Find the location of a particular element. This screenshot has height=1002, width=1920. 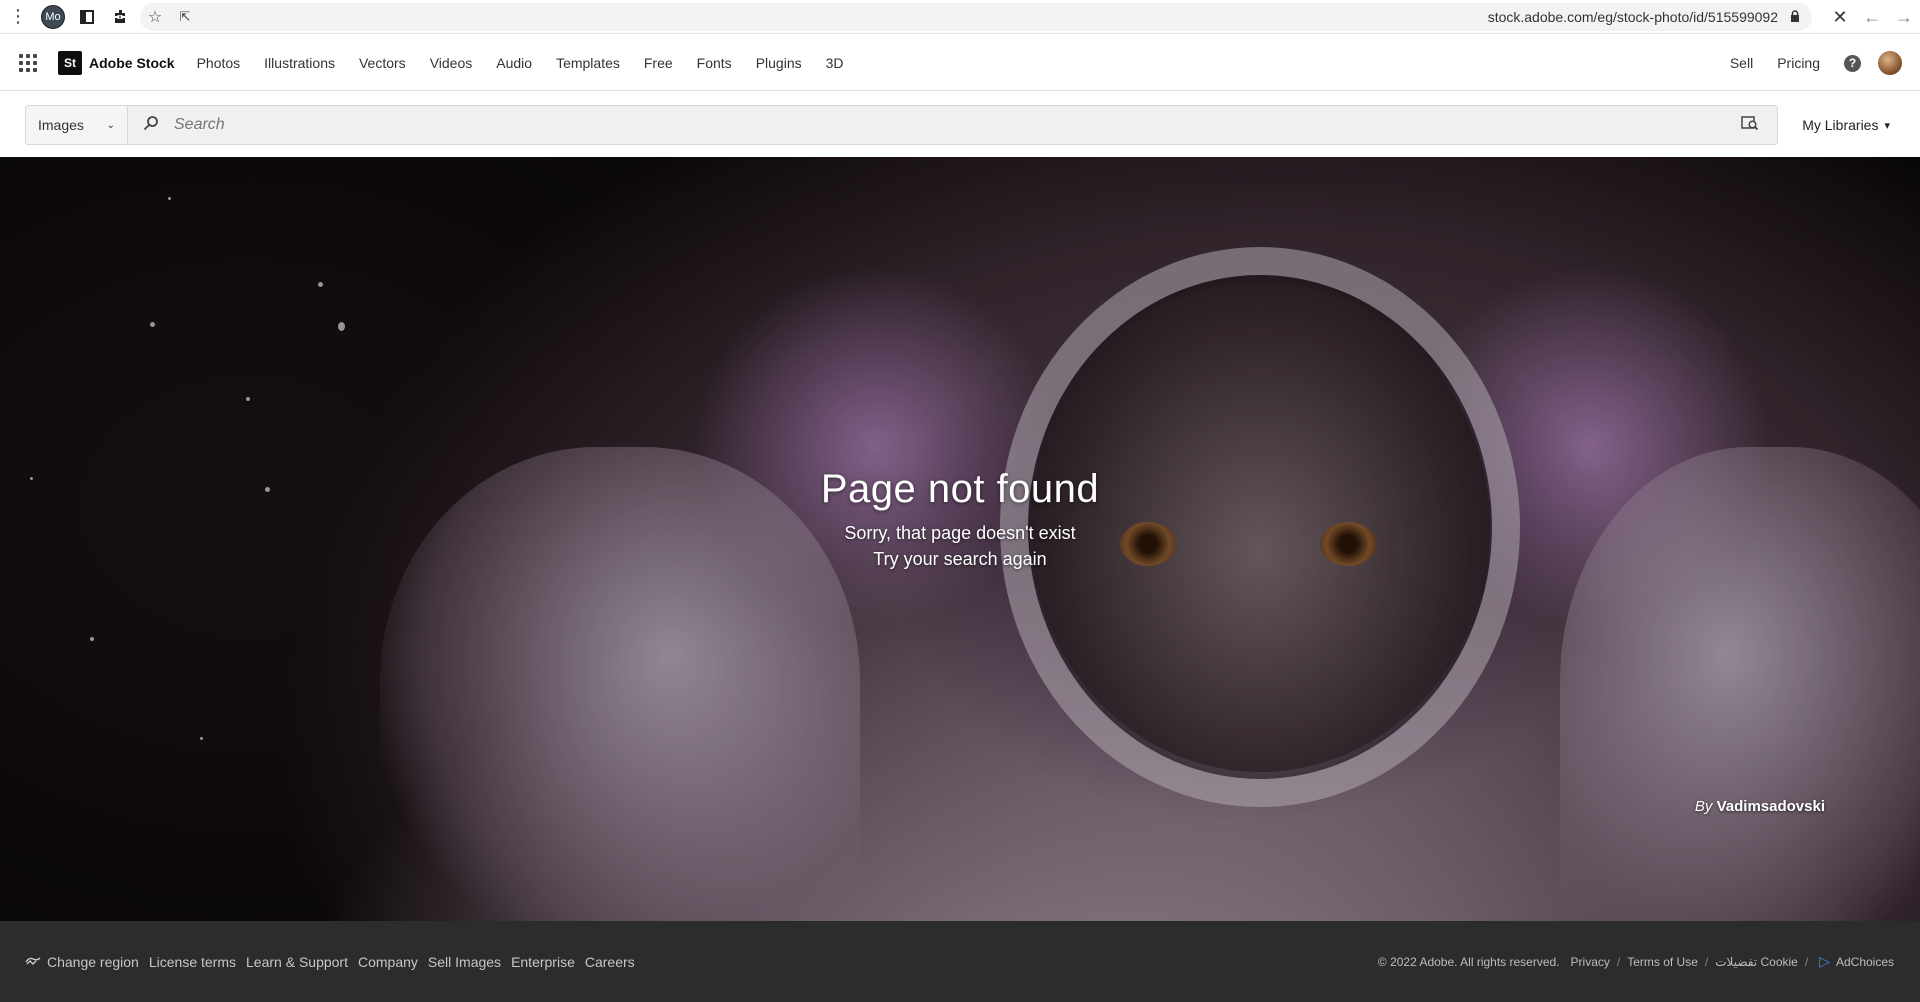

back-arrow-icon: ← is located at coordinates (1872, 17).